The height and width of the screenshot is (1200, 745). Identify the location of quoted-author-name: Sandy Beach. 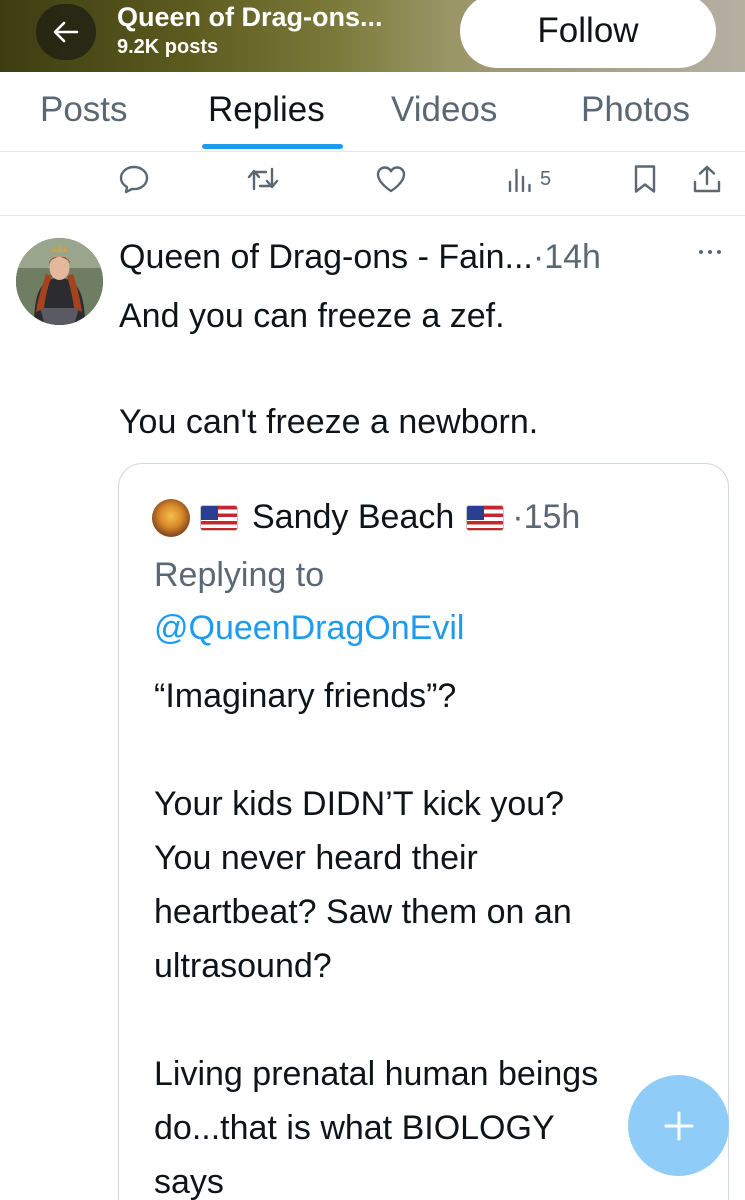
(353, 517).